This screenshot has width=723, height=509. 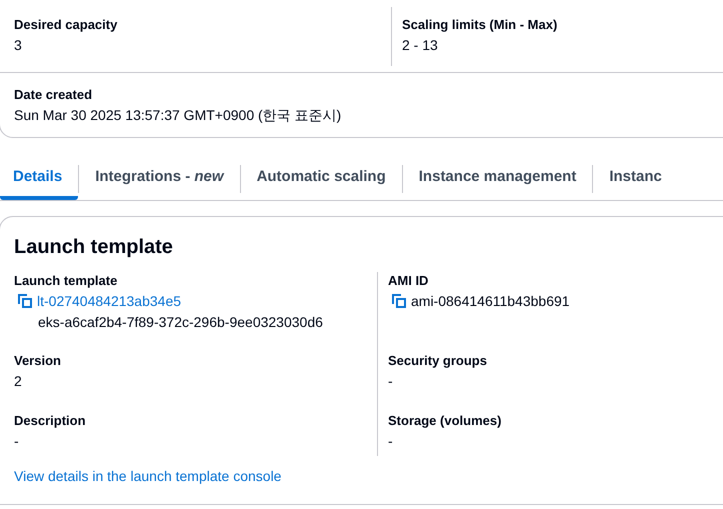 I want to click on tab: Details, so click(x=39, y=179).